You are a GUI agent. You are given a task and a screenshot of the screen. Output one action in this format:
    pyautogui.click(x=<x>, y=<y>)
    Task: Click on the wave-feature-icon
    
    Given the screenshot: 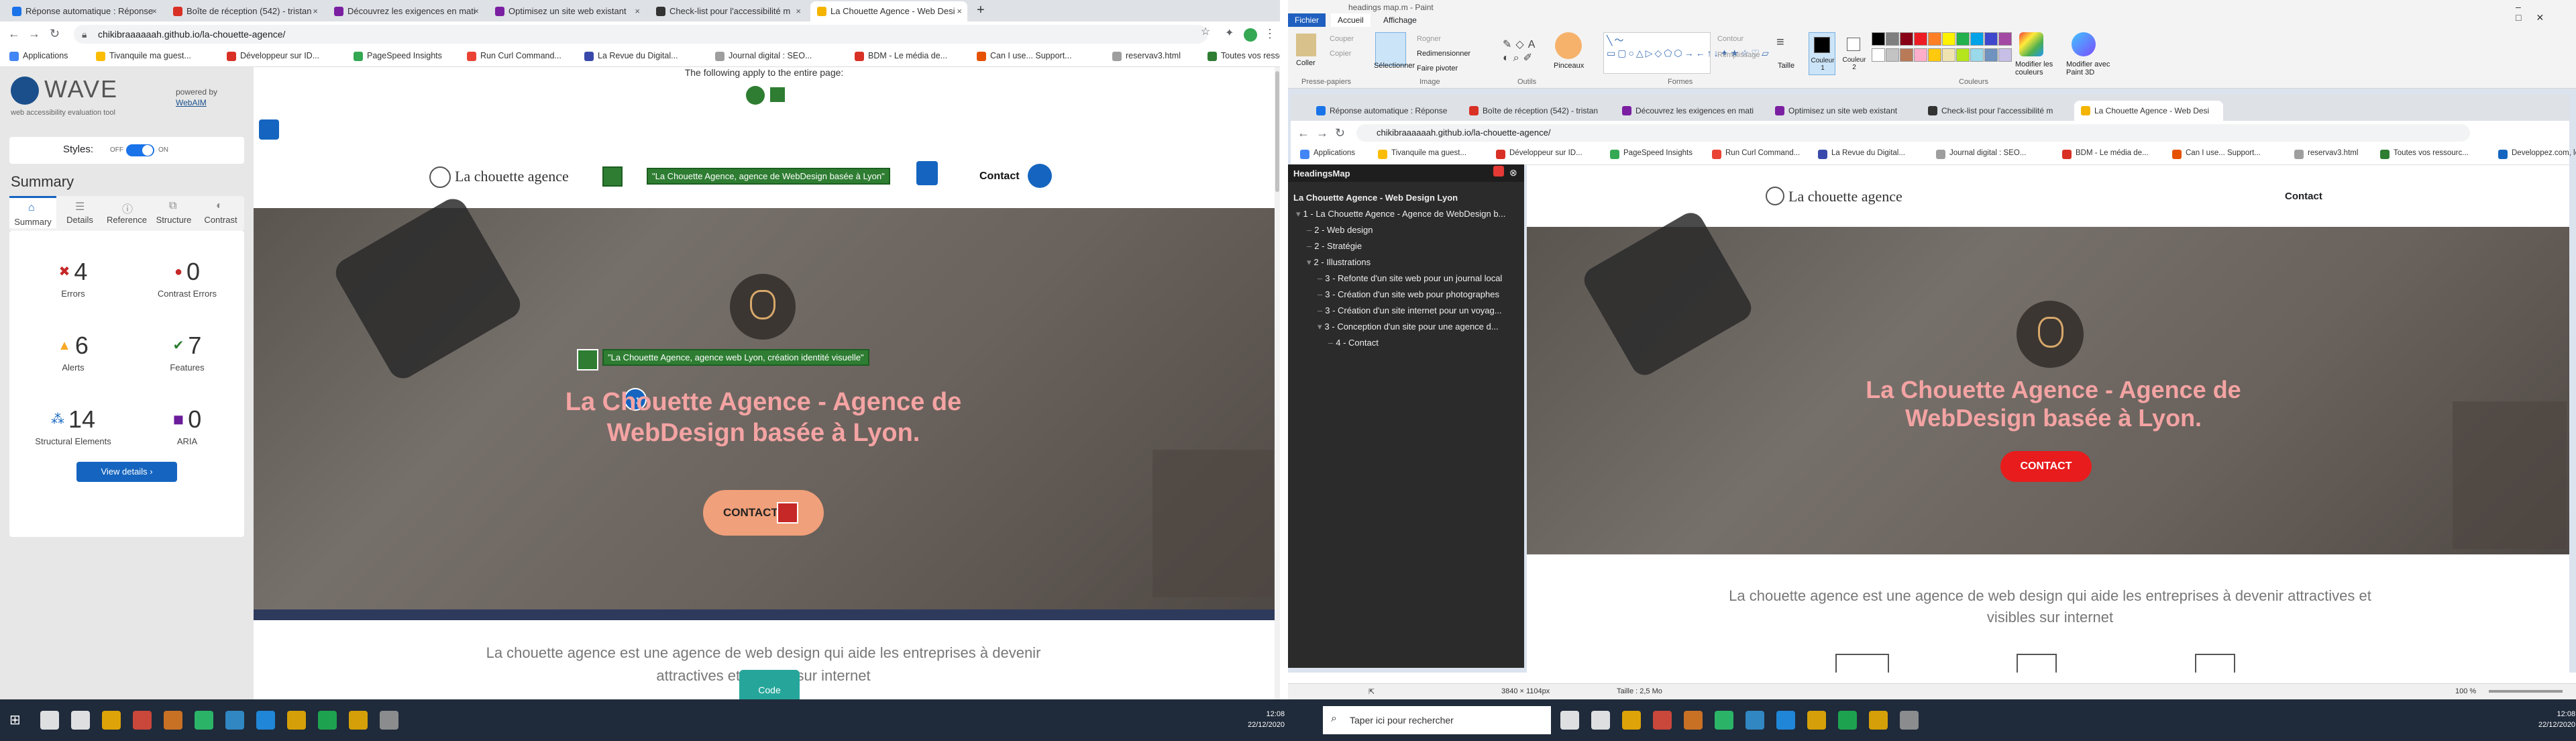 What is the action you would take?
    pyautogui.click(x=777, y=95)
    